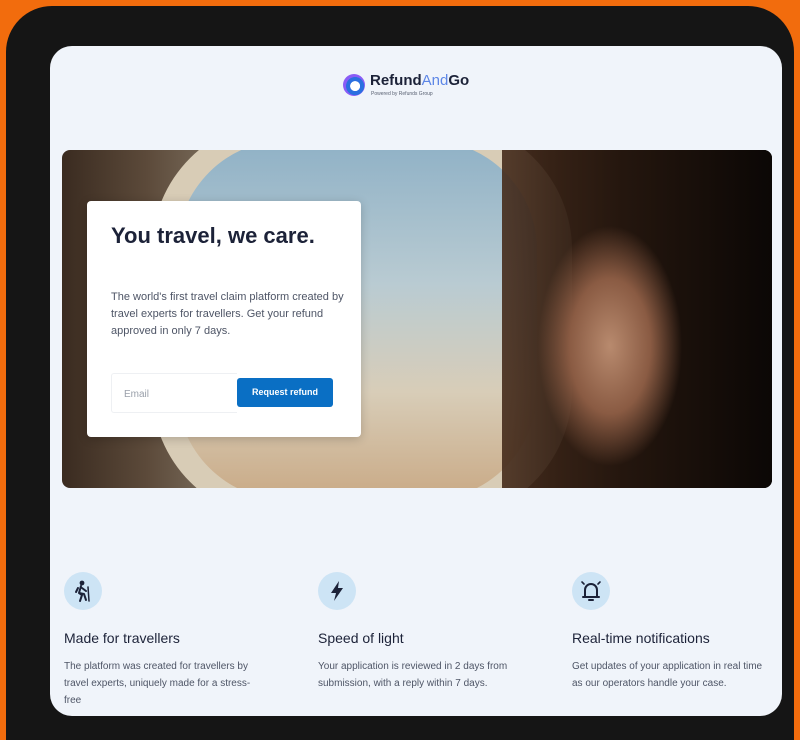 This screenshot has height=740, width=800. I want to click on brand-name-part2: And, so click(435, 80).